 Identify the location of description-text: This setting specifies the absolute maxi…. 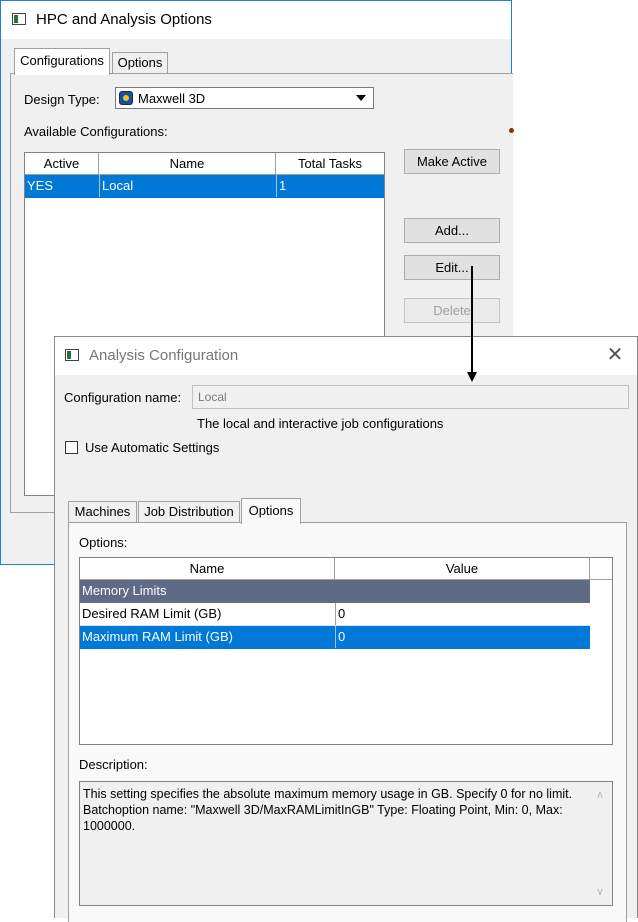
(328, 810).